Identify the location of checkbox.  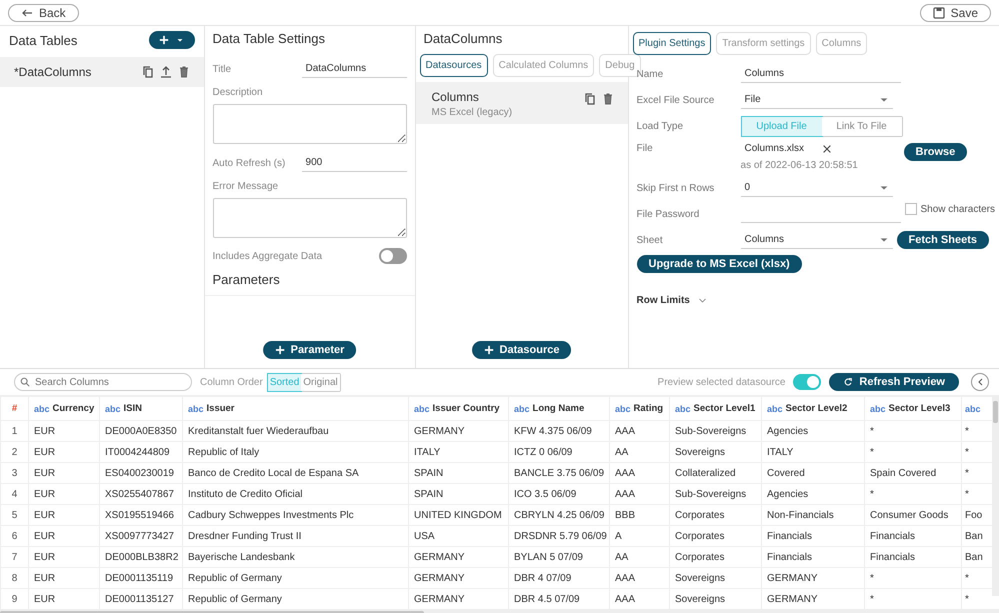
(910, 209).